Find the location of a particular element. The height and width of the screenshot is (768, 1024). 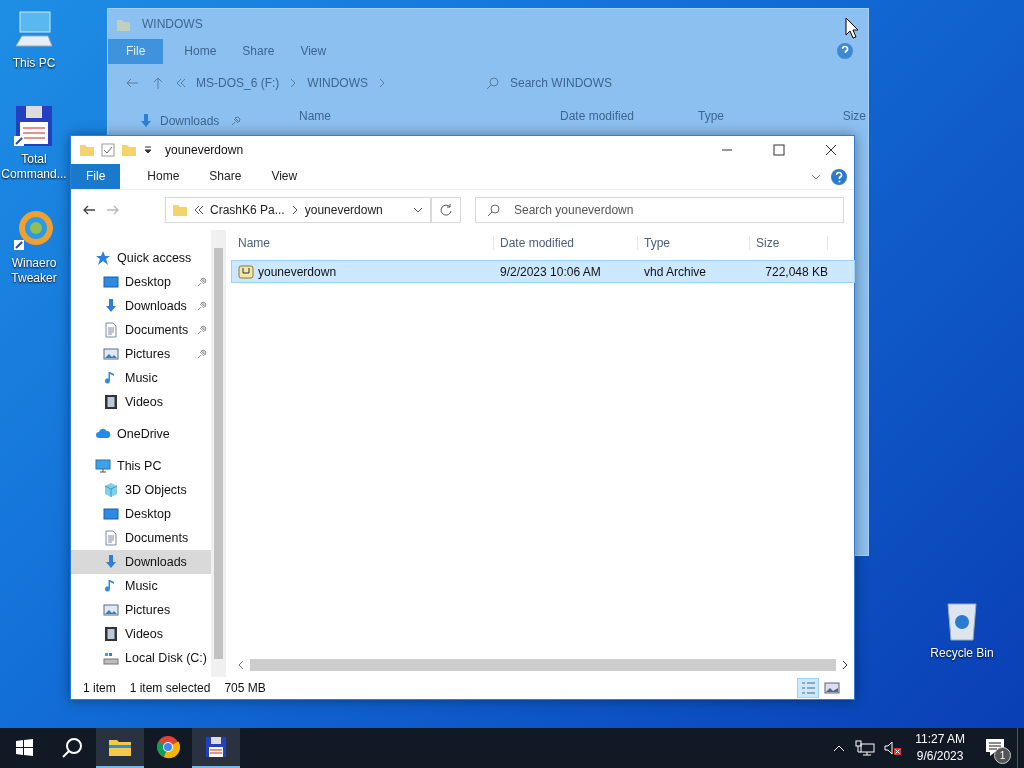

column-header: Date modified is located at coordinates (566, 243).